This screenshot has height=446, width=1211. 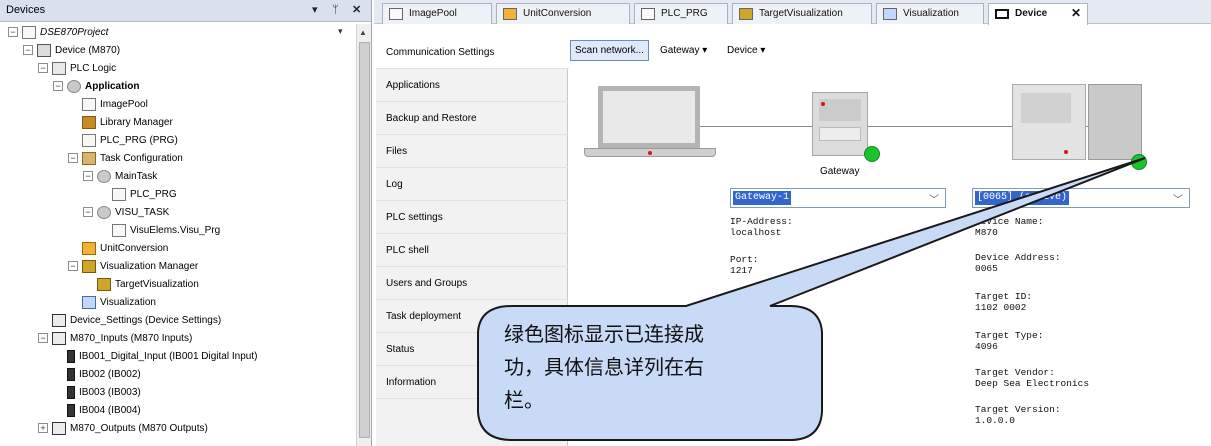 What do you see at coordinates (112, 86) in the screenshot?
I see `tree-item-label: Application` at bounding box center [112, 86].